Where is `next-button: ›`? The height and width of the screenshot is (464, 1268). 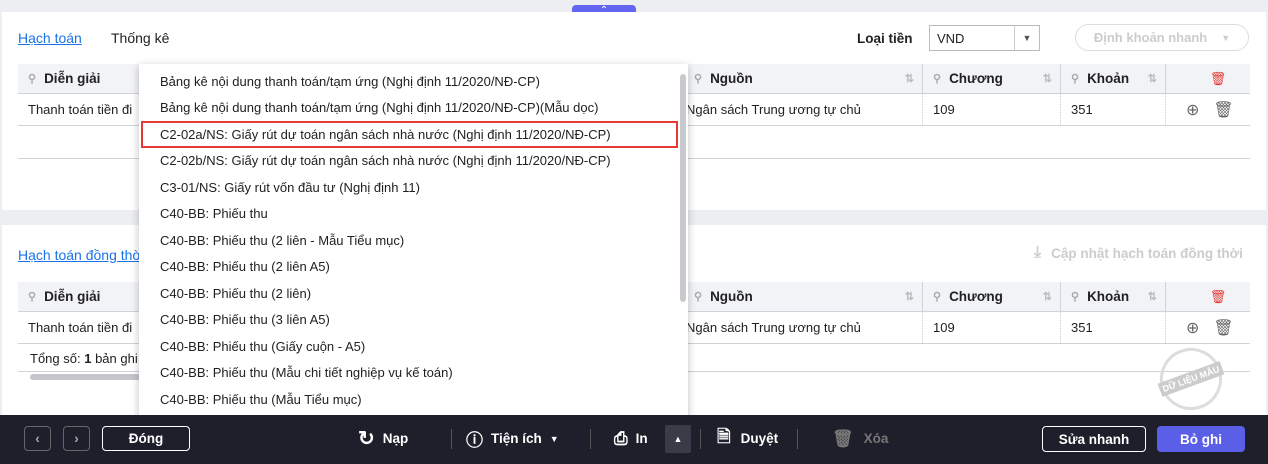
next-button: › is located at coordinates (76, 438).